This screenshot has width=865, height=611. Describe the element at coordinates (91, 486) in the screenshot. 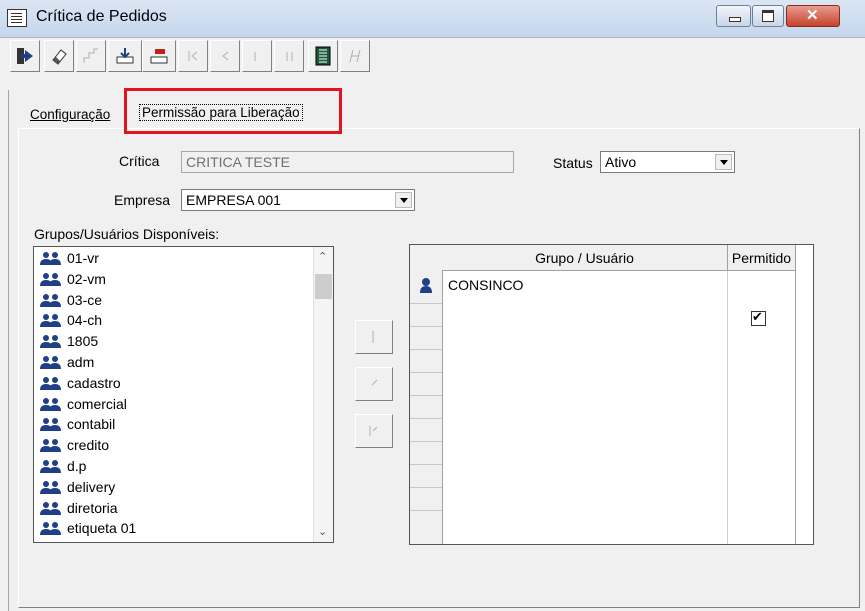

I see `list-item-label: delivery` at that location.